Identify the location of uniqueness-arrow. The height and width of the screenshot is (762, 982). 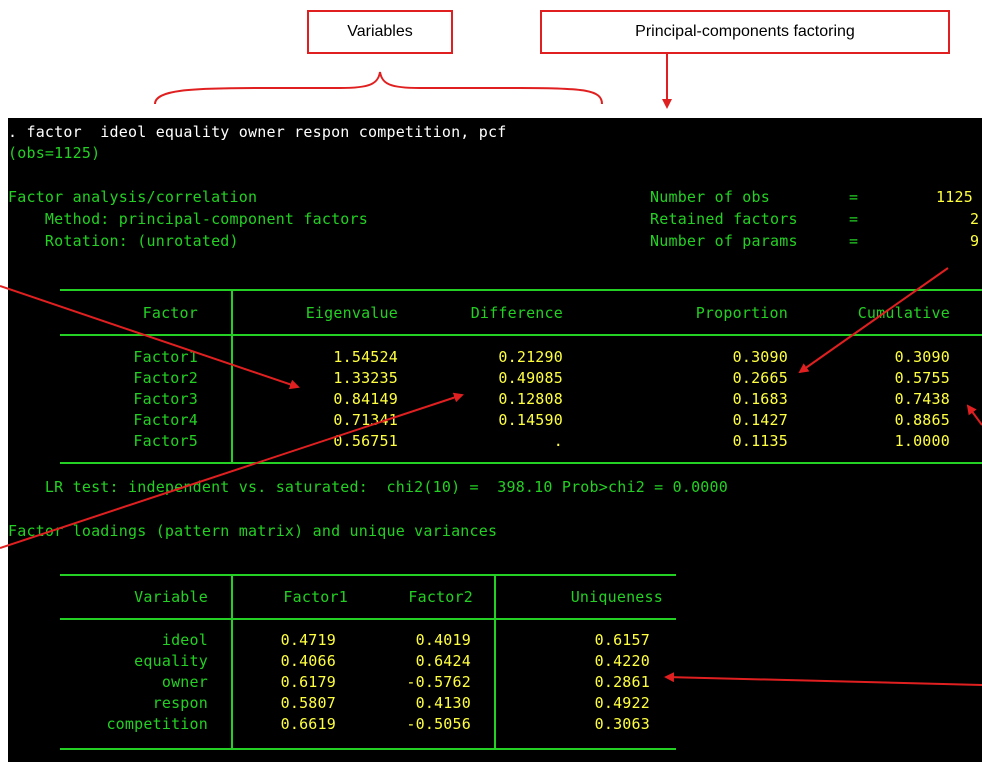
(823, 679).